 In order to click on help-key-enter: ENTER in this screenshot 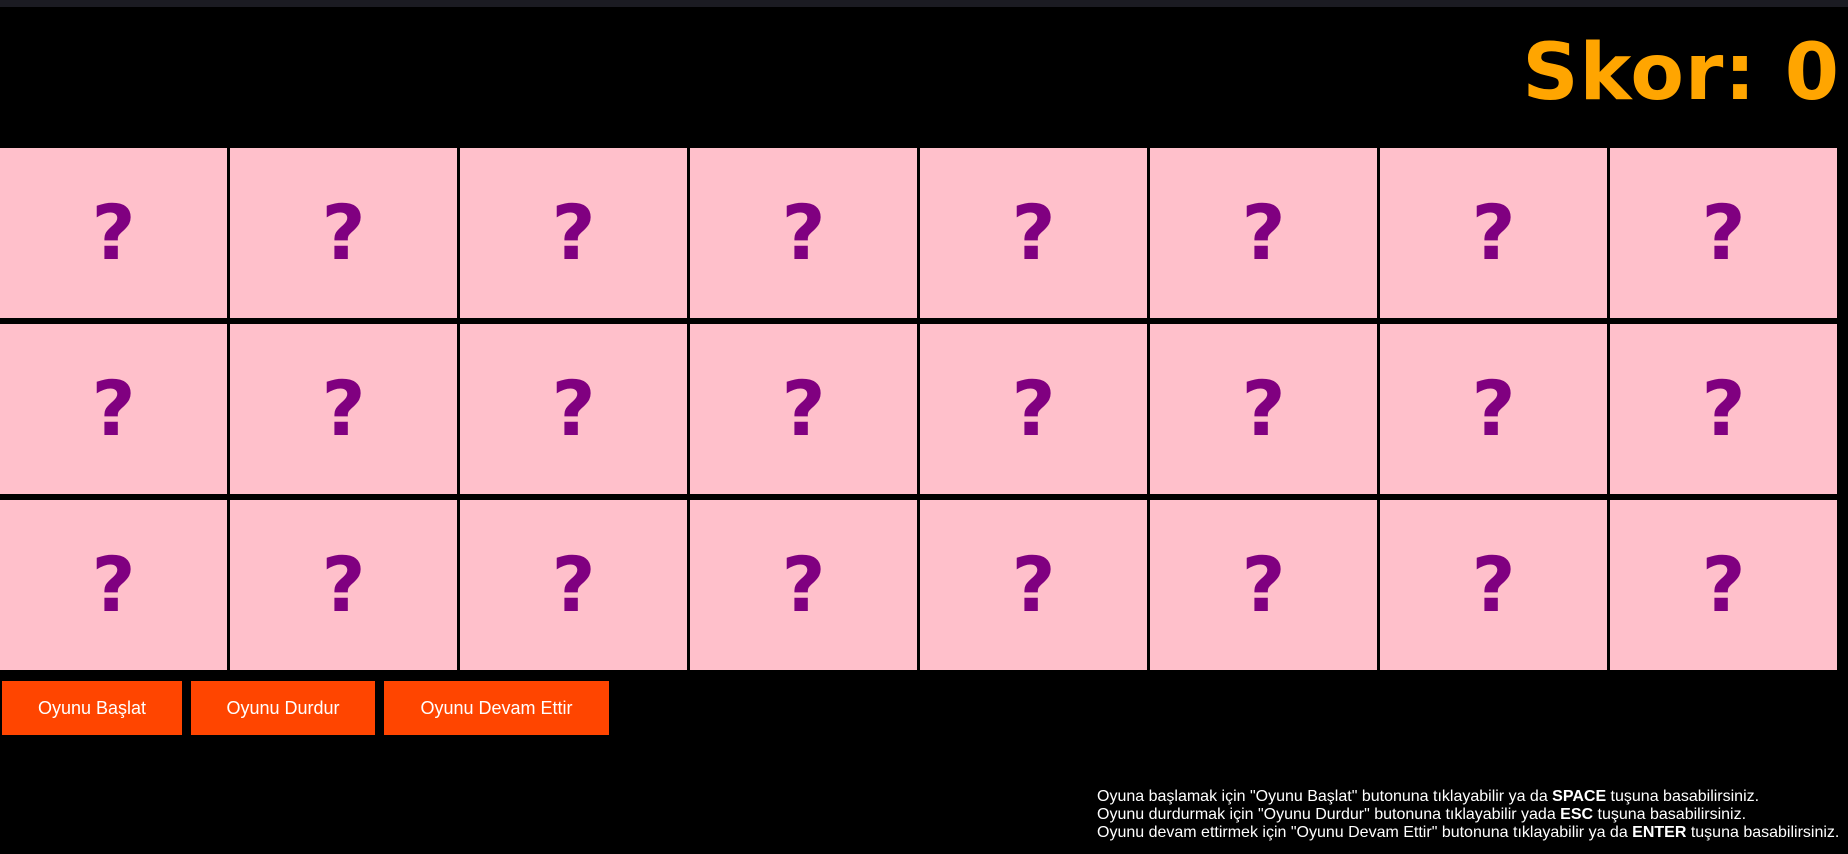, I will do `click(1659, 832)`.